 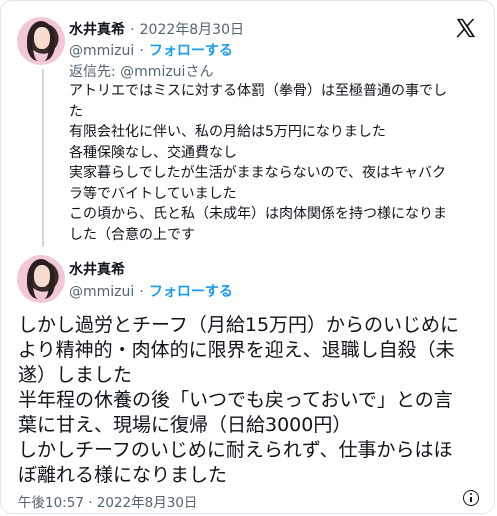 I want to click on tweet-text-line: 遂）しました, so click(x=75, y=375).